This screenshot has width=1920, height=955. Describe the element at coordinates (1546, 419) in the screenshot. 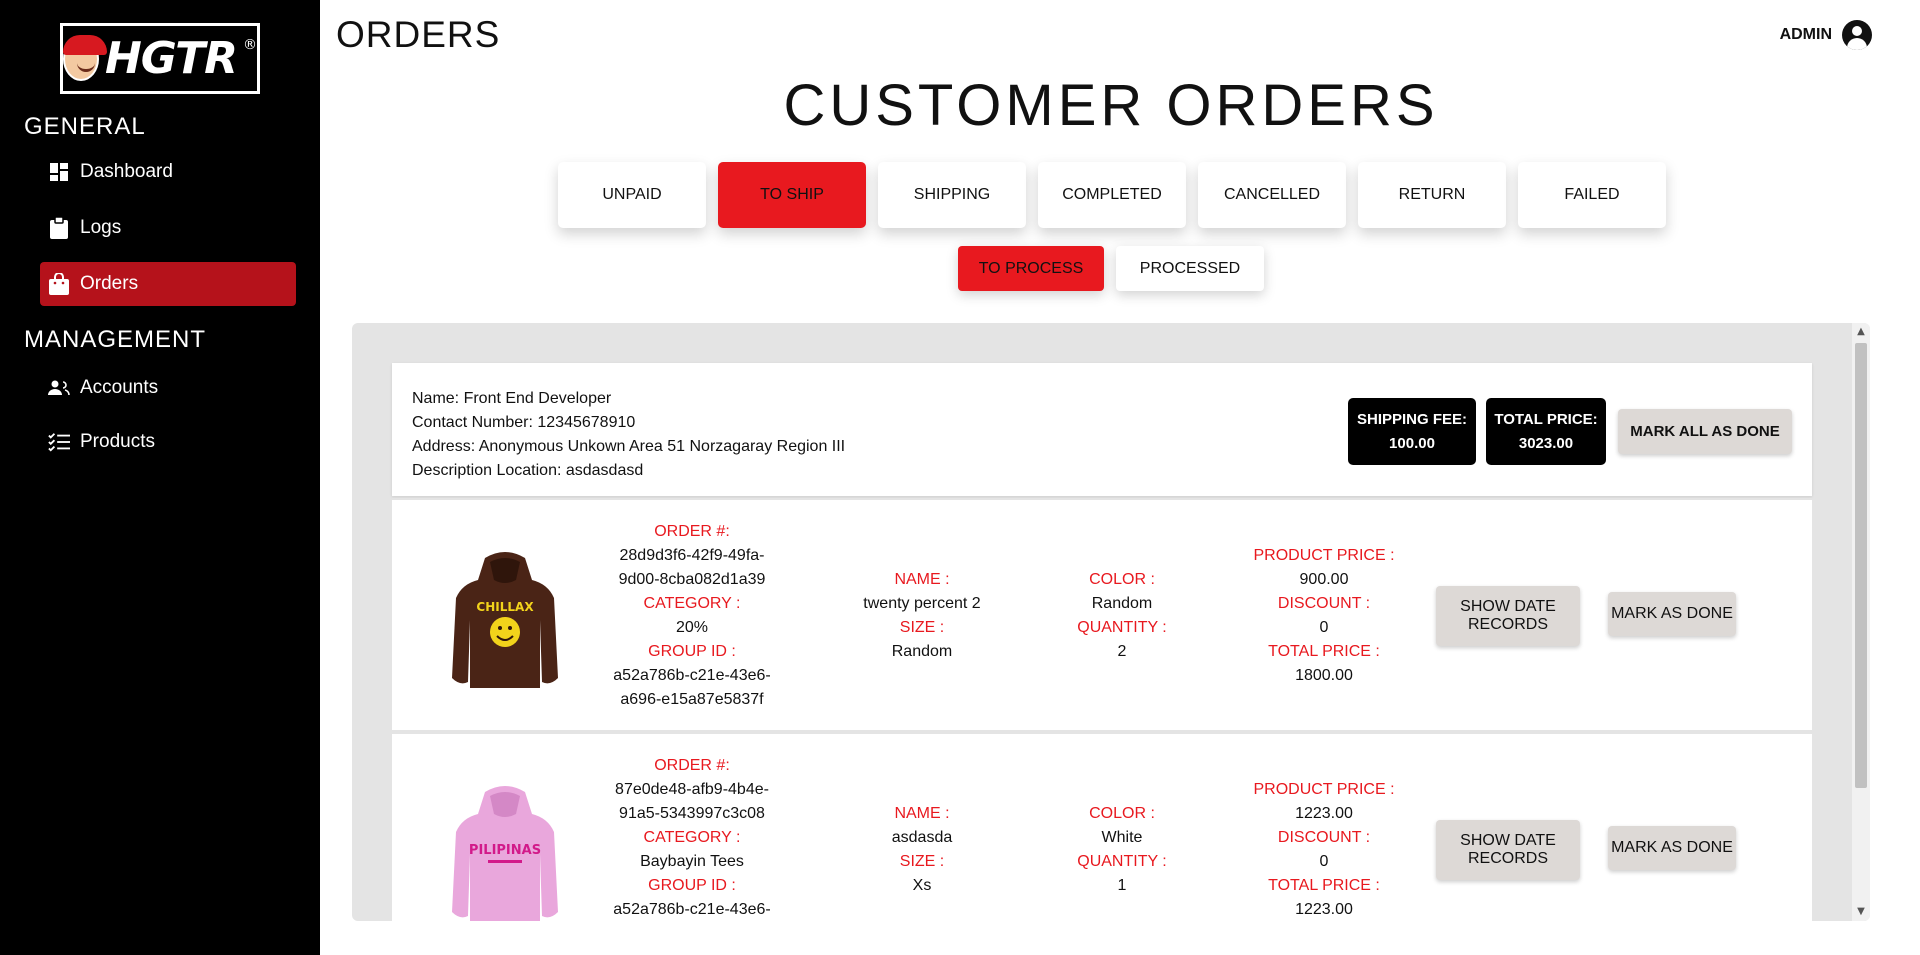

I see `total-price-label: TOTAL PRICE:` at that location.